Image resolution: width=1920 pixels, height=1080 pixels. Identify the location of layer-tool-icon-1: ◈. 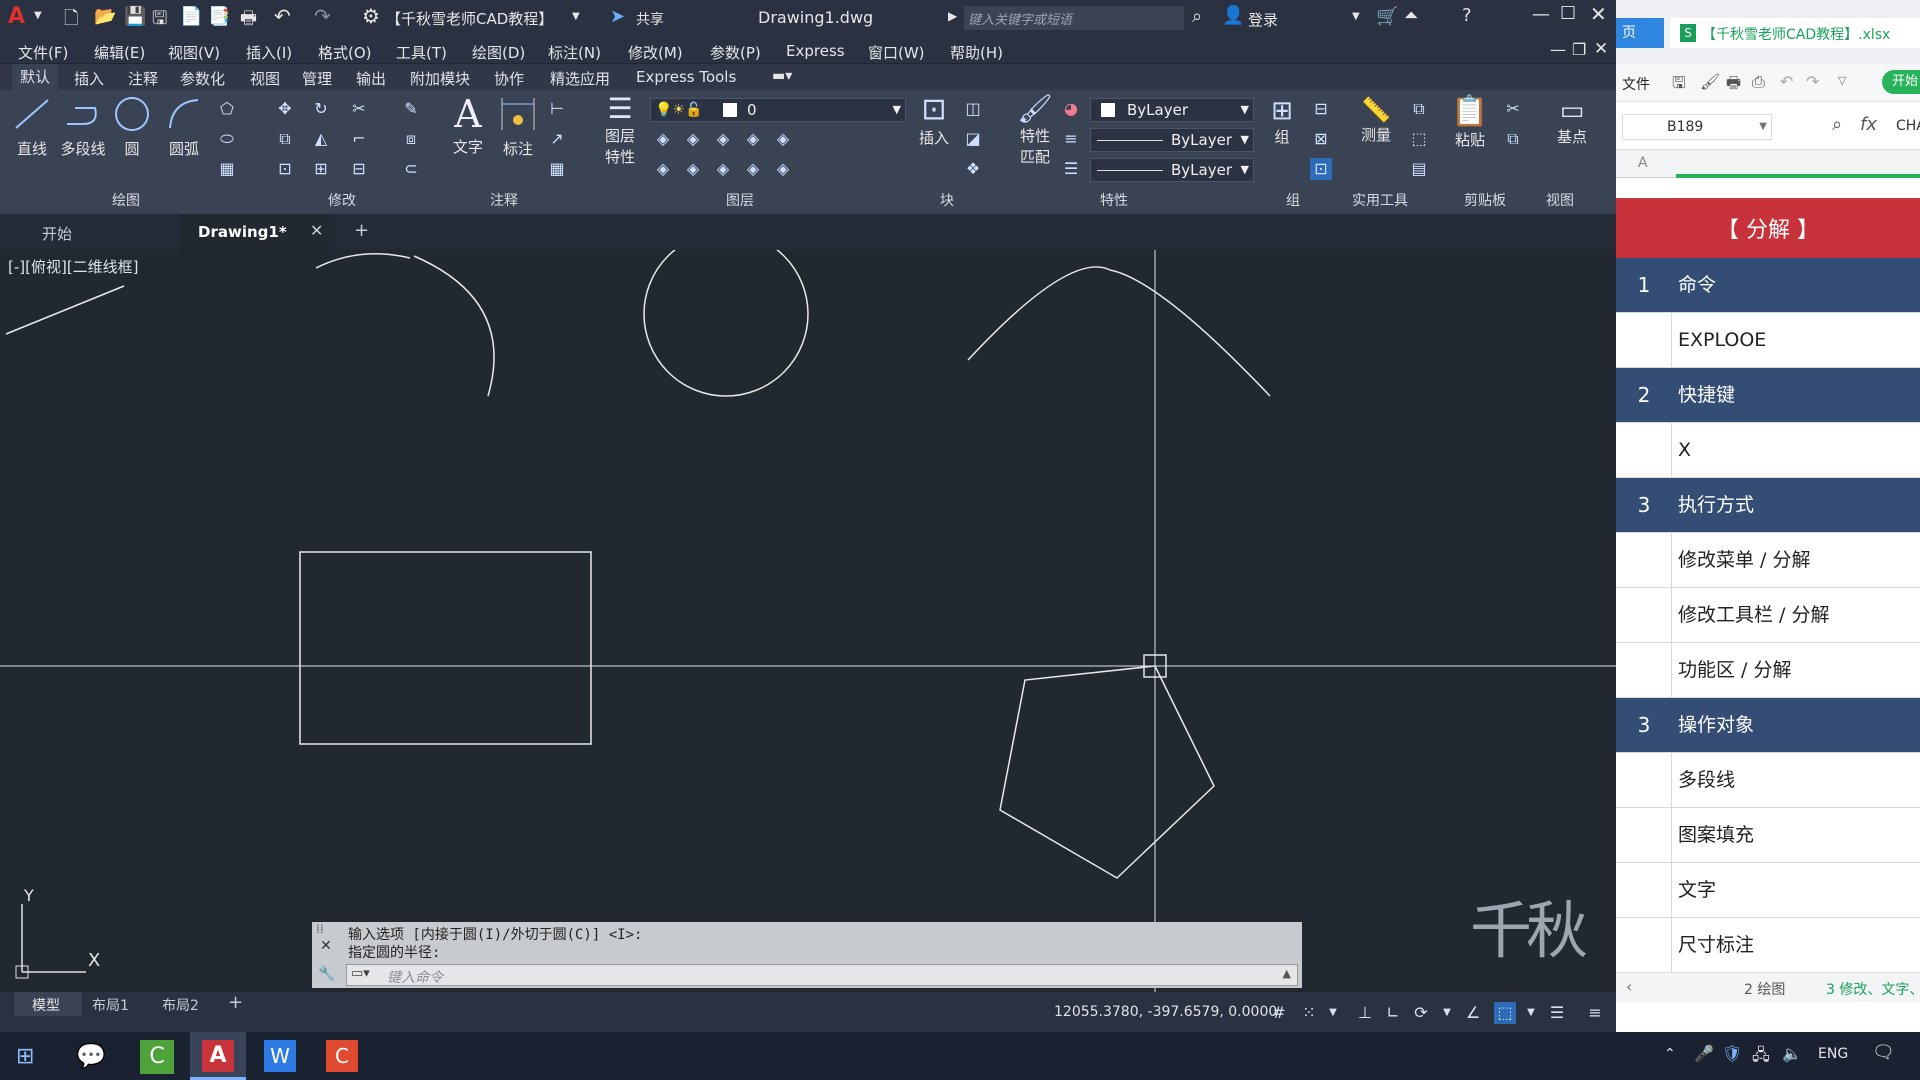
(663, 139).